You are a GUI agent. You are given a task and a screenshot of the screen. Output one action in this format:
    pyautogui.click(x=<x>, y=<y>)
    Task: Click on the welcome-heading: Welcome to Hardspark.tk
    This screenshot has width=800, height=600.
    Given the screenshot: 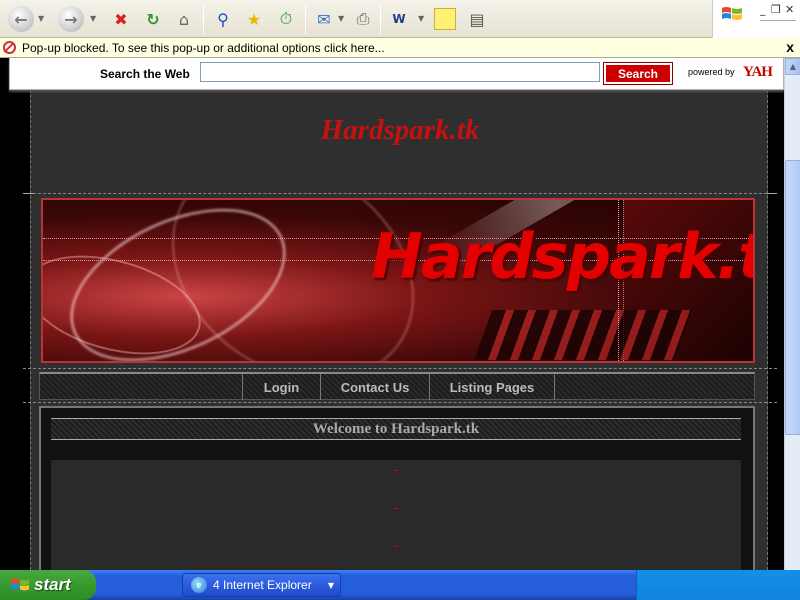 What is the action you would take?
    pyautogui.click(x=396, y=429)
    